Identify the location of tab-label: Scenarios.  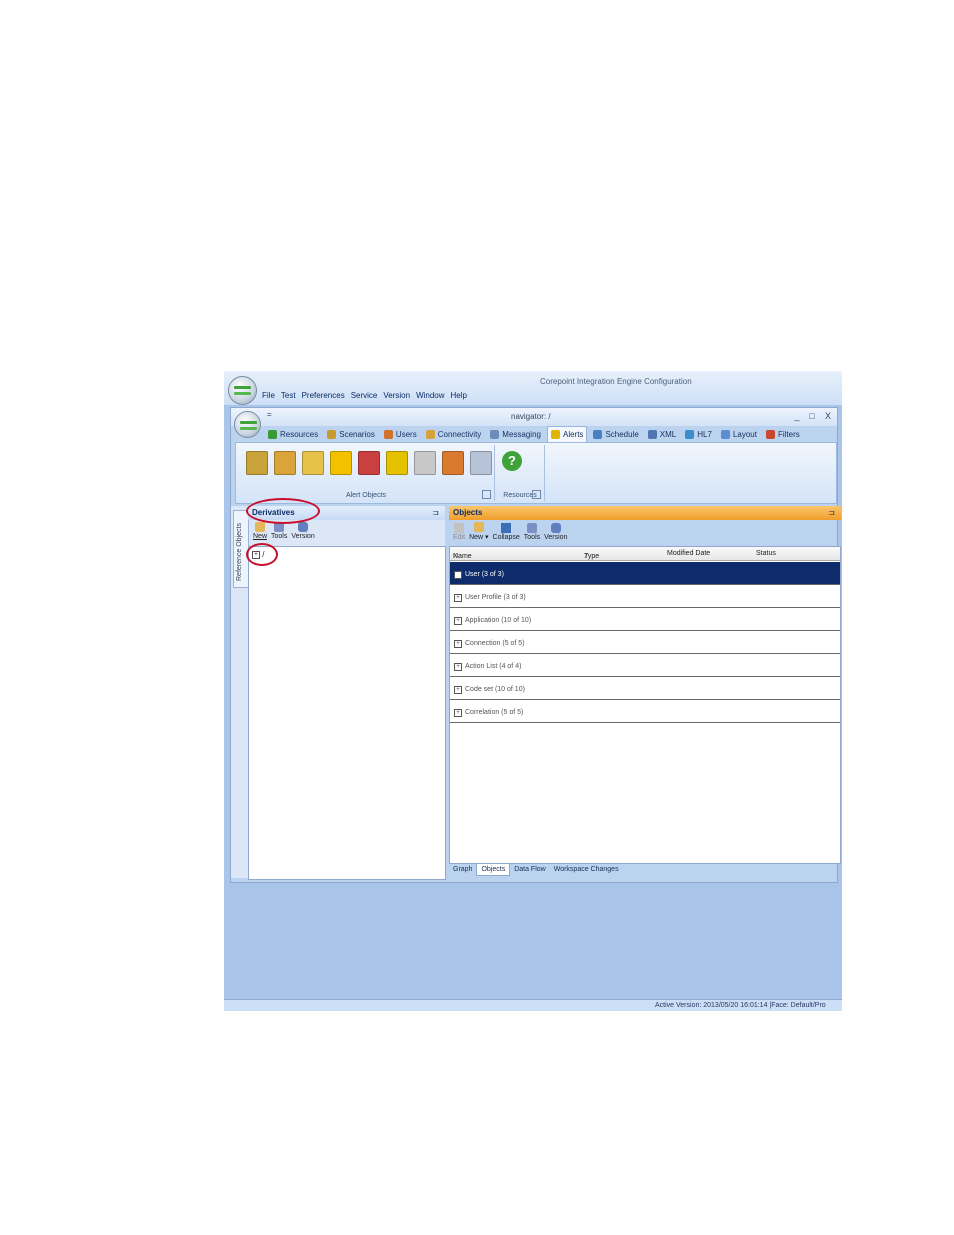
(357, 434).